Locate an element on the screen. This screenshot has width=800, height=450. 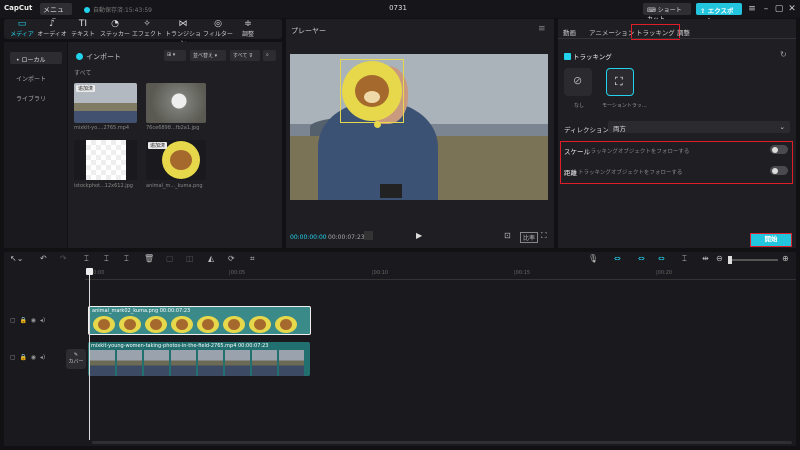
maximize-icon: ▢ is located at coordinates (779, 9).